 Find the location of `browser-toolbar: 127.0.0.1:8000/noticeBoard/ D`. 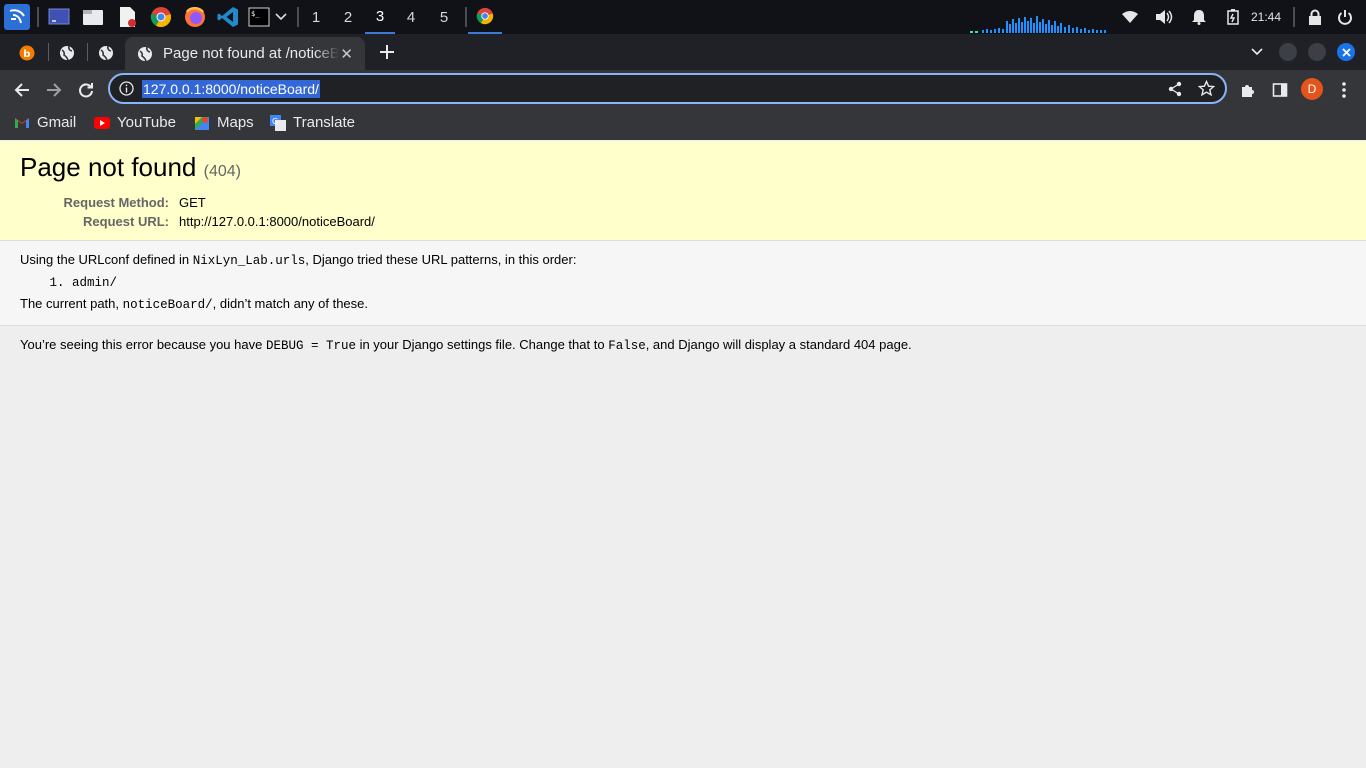

browser-toolbar: 127.0.0.1:8000/noticeBoard/ D is located at coordinates (683, 89).